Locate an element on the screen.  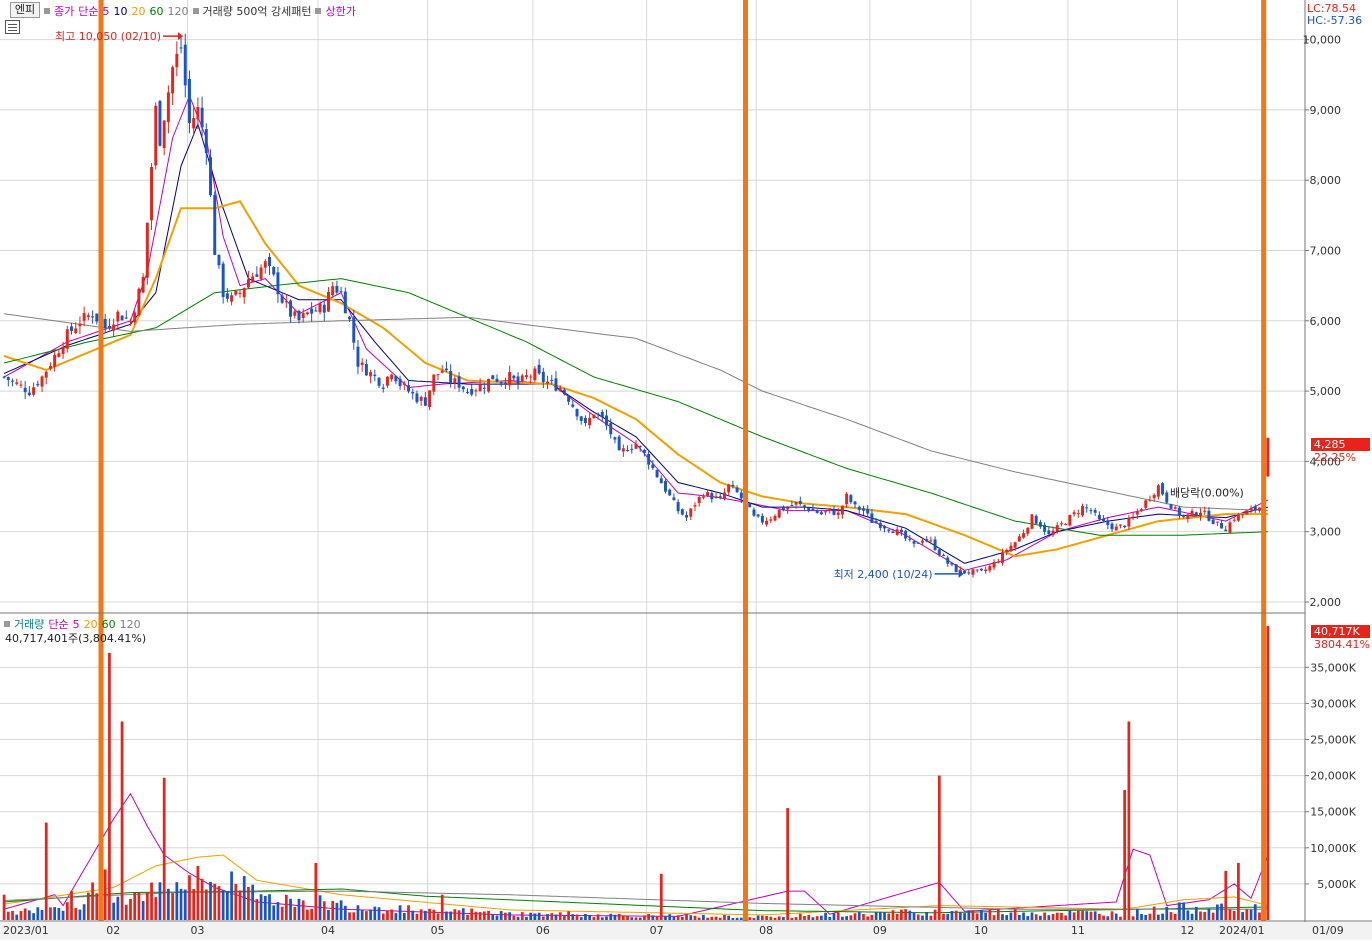
settings-icon is located at coordinates (12, 27).